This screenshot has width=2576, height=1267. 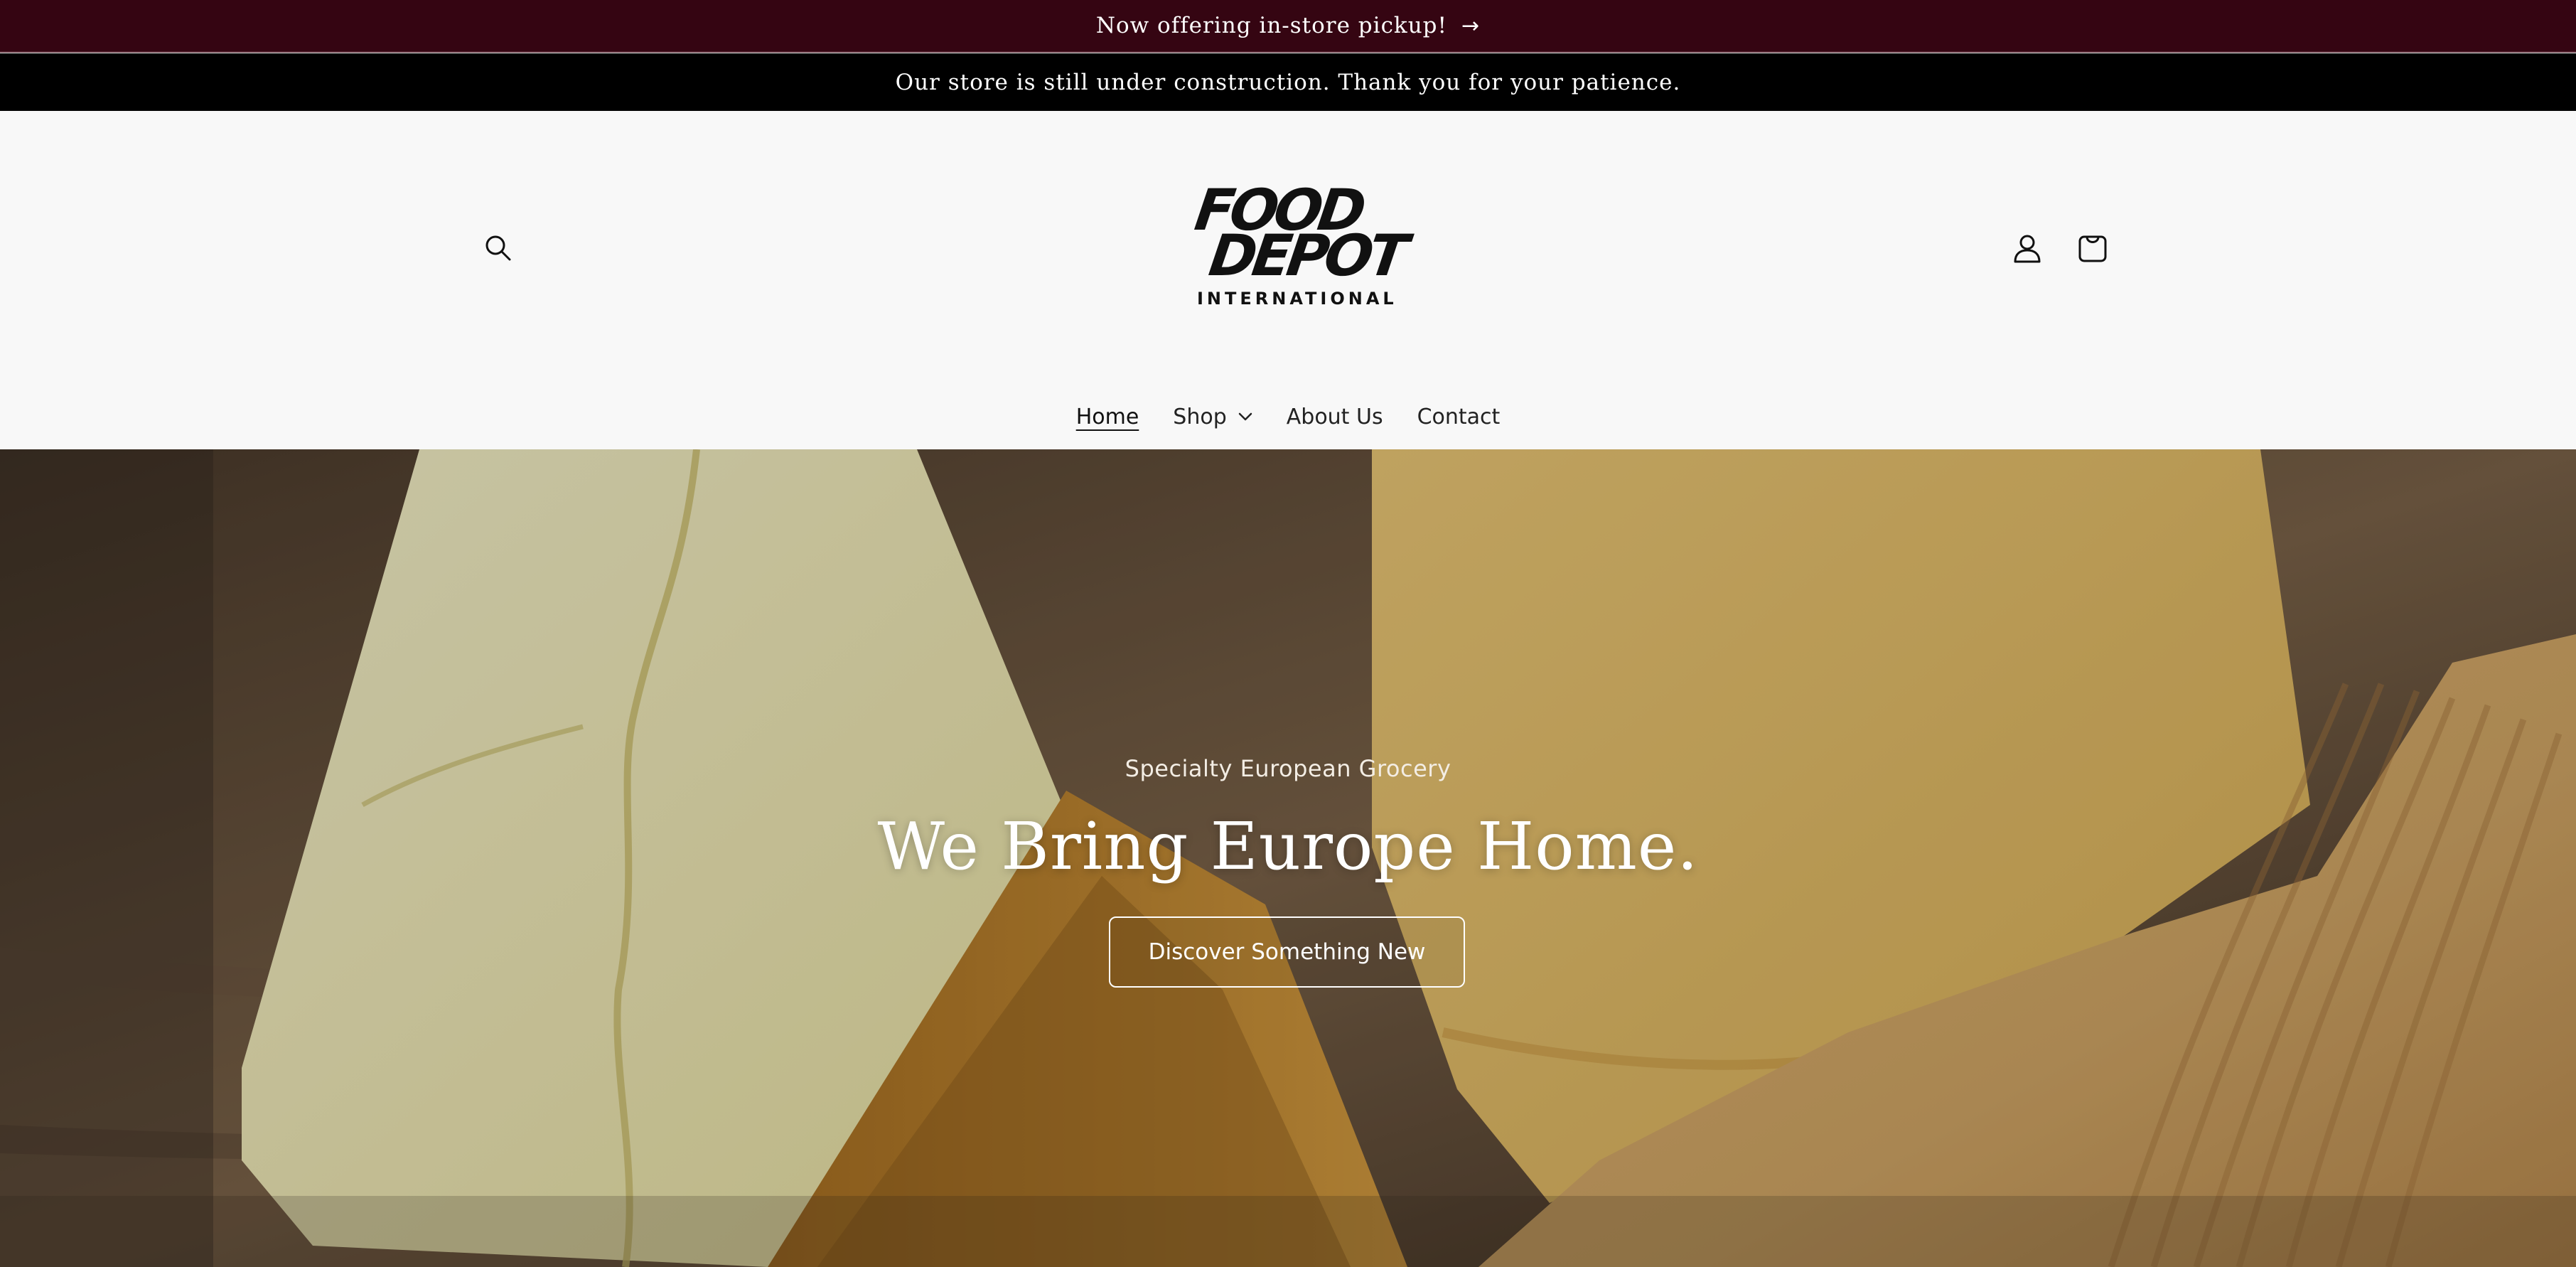 I want to click on logo-line-depot: DEPOT, so click(x=1306, y=256).